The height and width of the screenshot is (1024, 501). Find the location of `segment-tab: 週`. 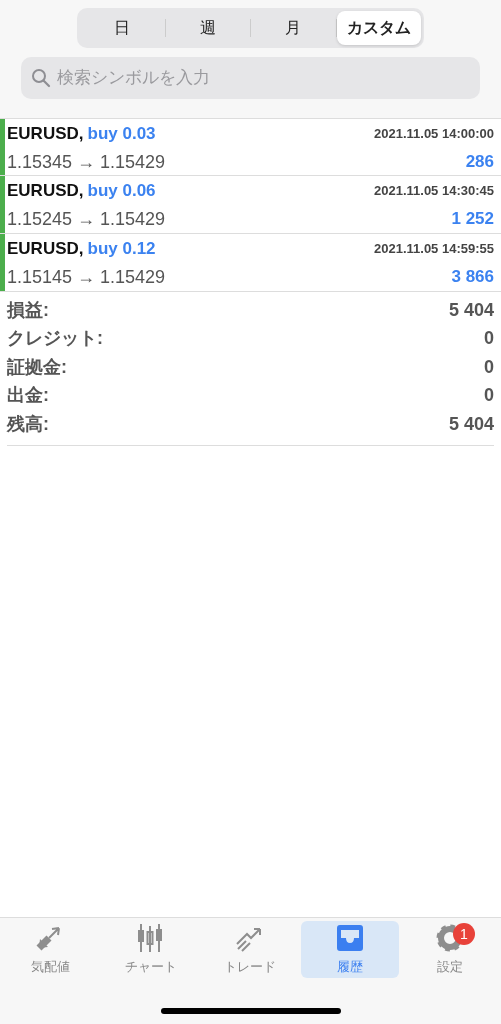

segment-tab: 週 is located at coordinates (207, 28).